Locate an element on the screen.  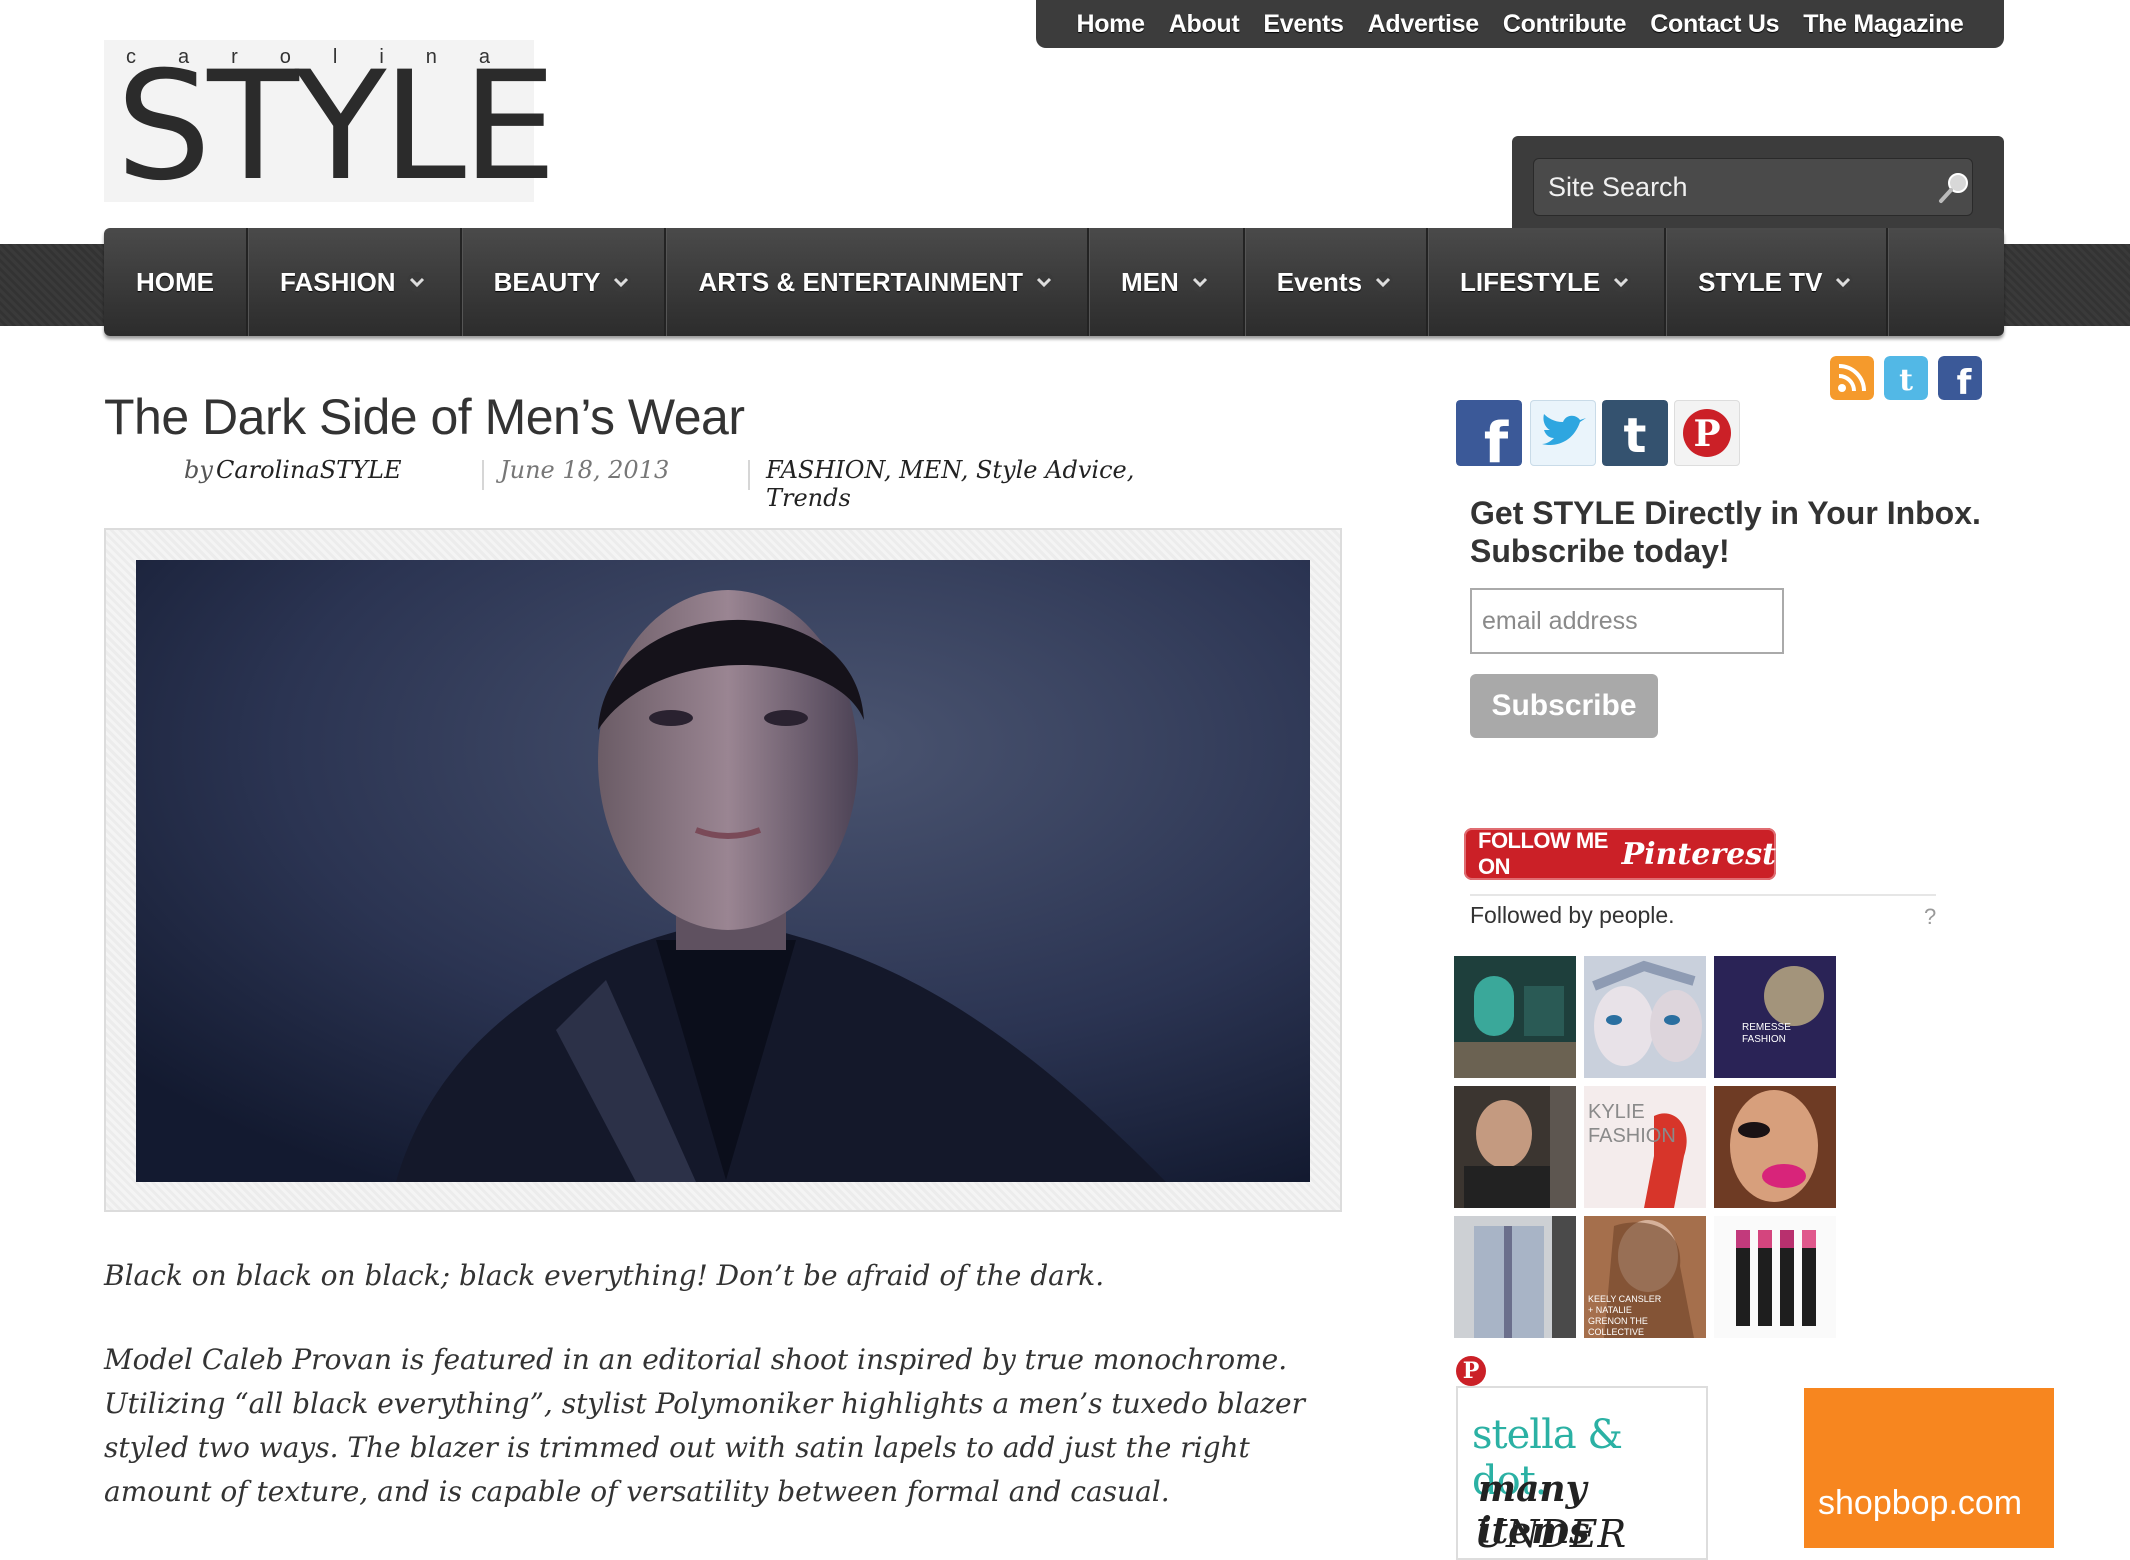
byline-prefix: by is located at coordinates (198, 470).